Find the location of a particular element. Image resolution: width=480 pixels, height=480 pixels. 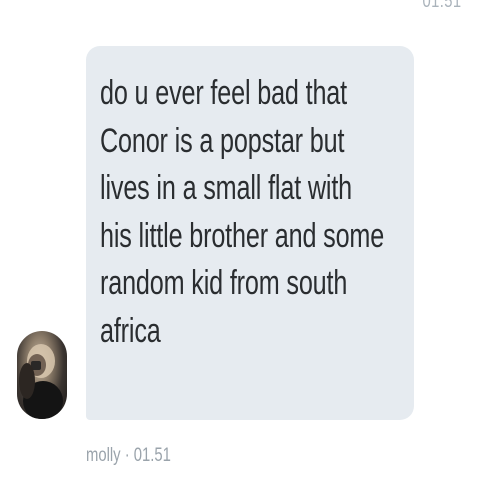

avatar-photo-icon is located at coordinates (41, 381).